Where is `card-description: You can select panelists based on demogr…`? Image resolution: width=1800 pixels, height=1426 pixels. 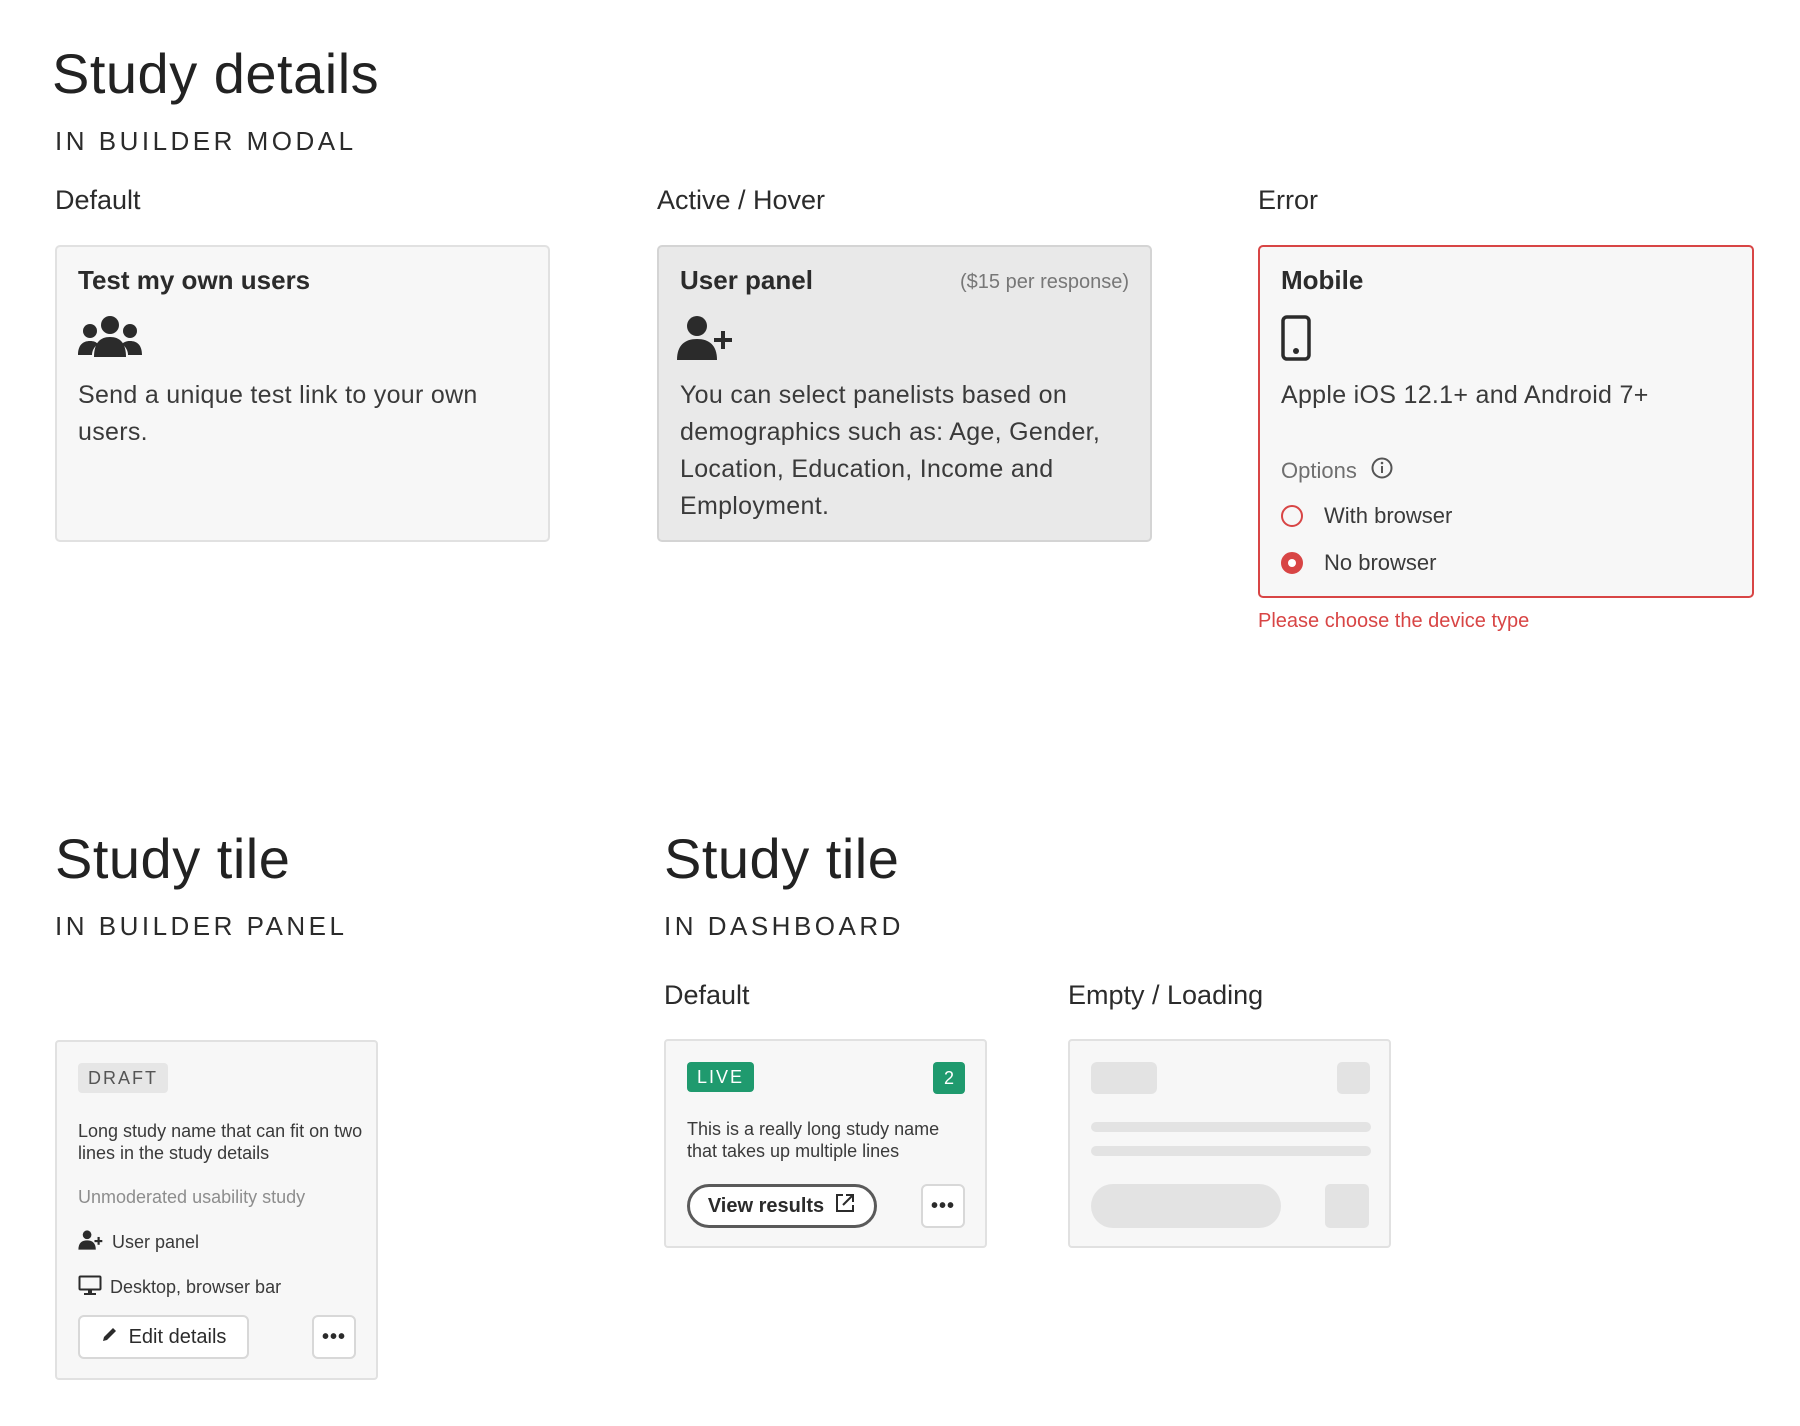
card-description: You can select panelists based on demogr… is located at coordinates (890, 450).